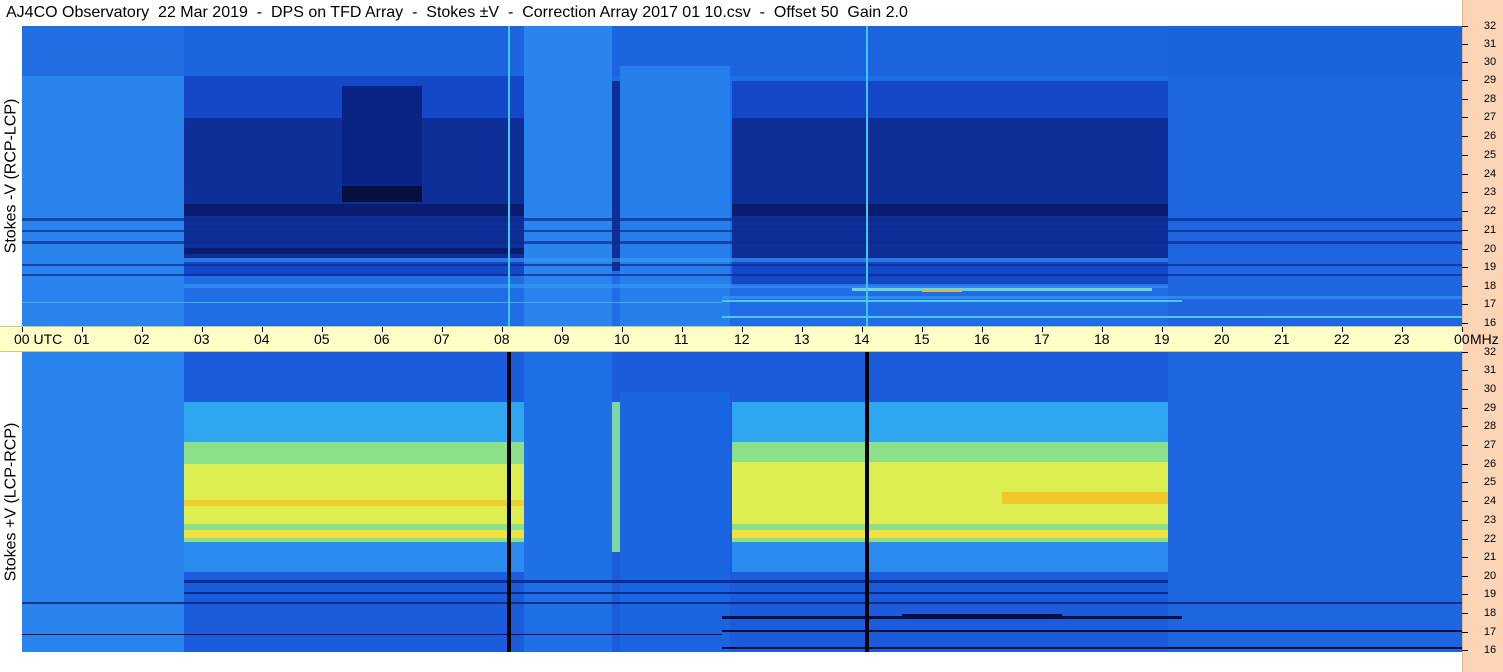 The width and height of the screenshot is (1503, 672). What do you see at coordinates (1102, 339) in the screenshot?
I see `time-label-18: 18` at bounding box center [1102, 339].